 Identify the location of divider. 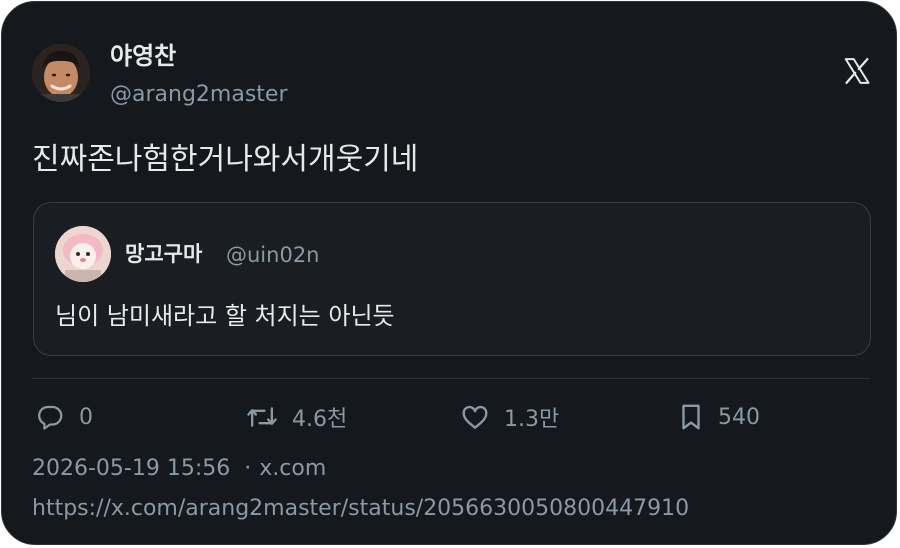
(451, 378).